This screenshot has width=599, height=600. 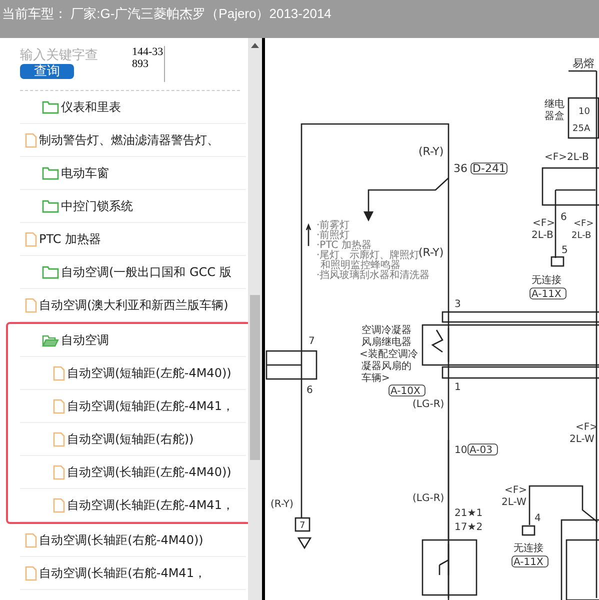 What do you see at coordinates (133, 373) in the screenshot?
I see `tree-item: 自动空调(短轴距(左舵-4M40))` at bounding box center [133, 373].